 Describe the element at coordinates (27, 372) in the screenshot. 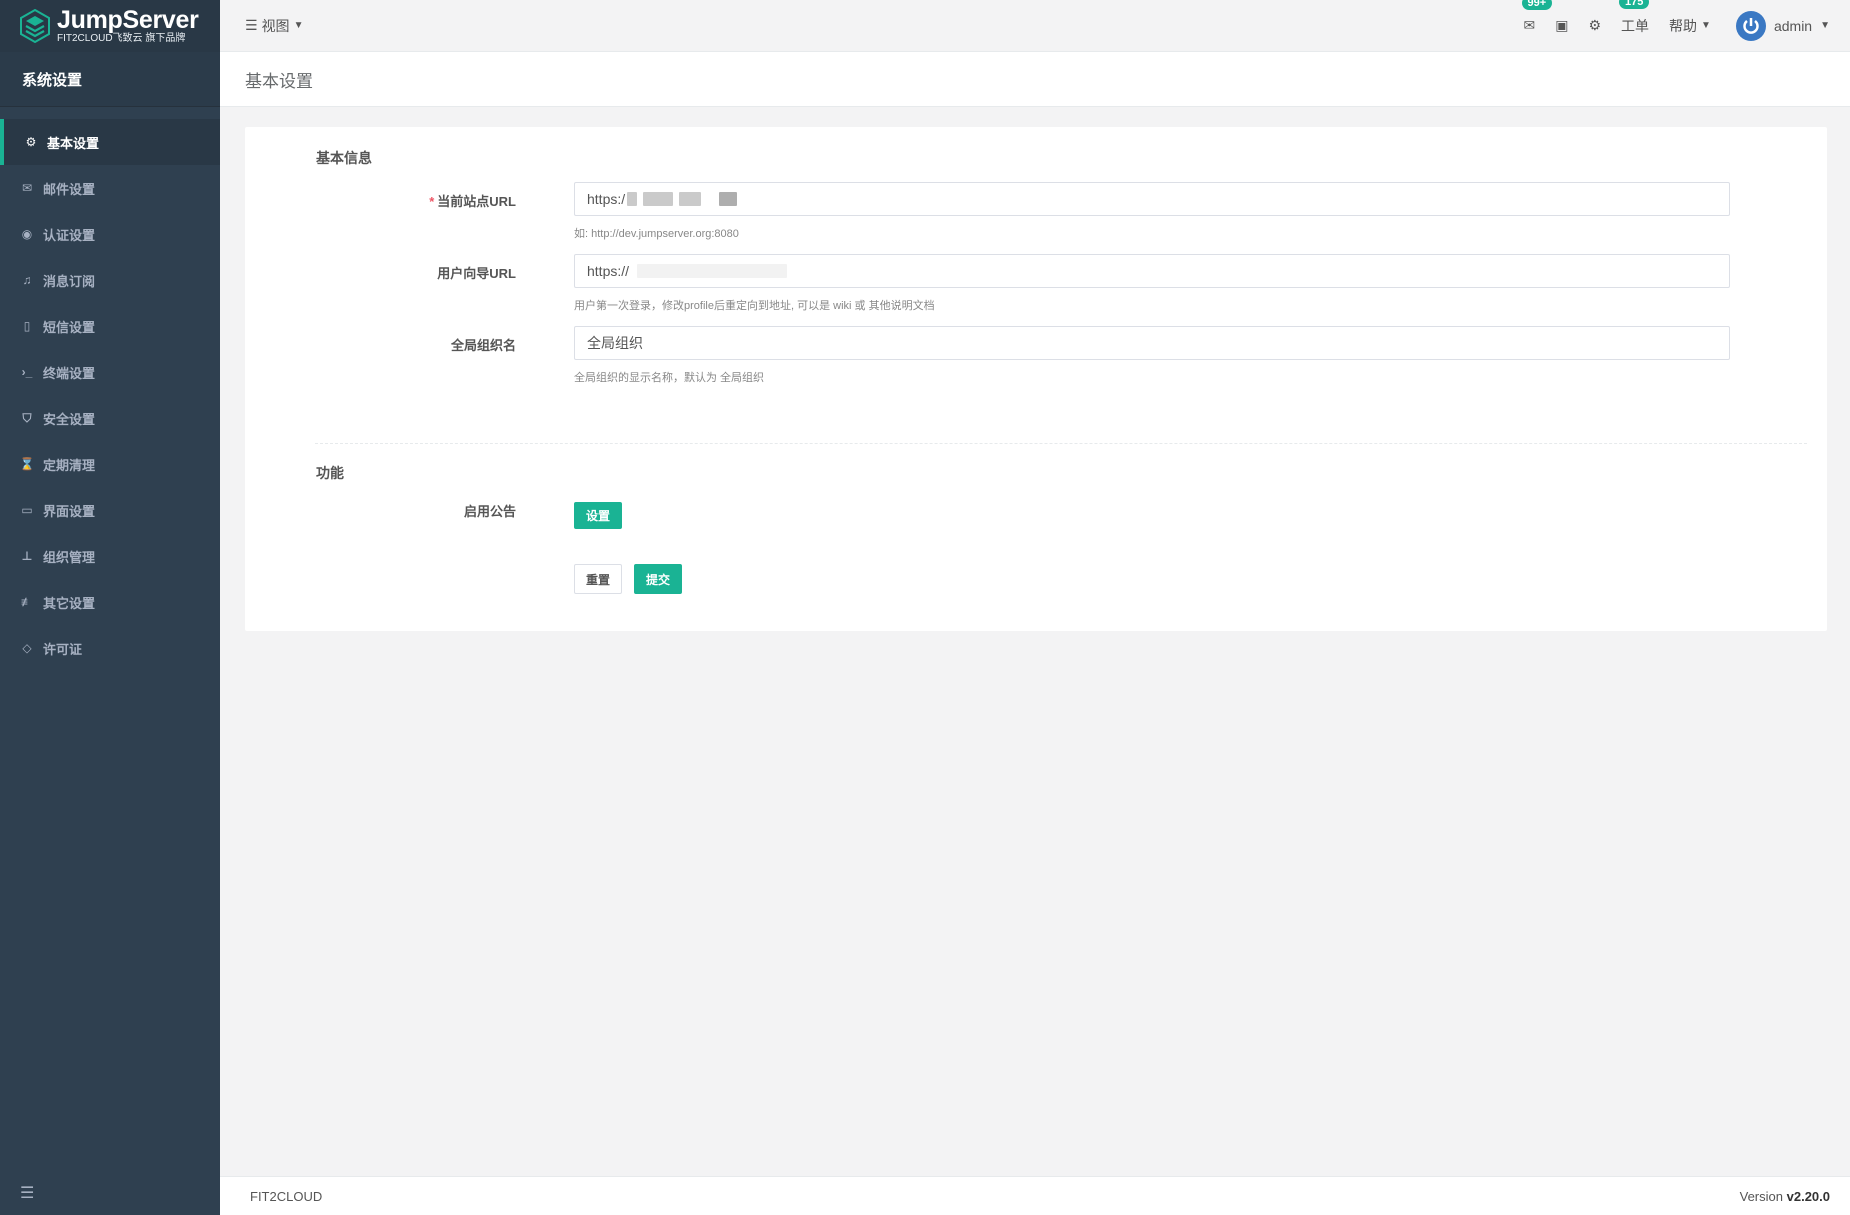

I see `terminal-icon: ›_` at that location.